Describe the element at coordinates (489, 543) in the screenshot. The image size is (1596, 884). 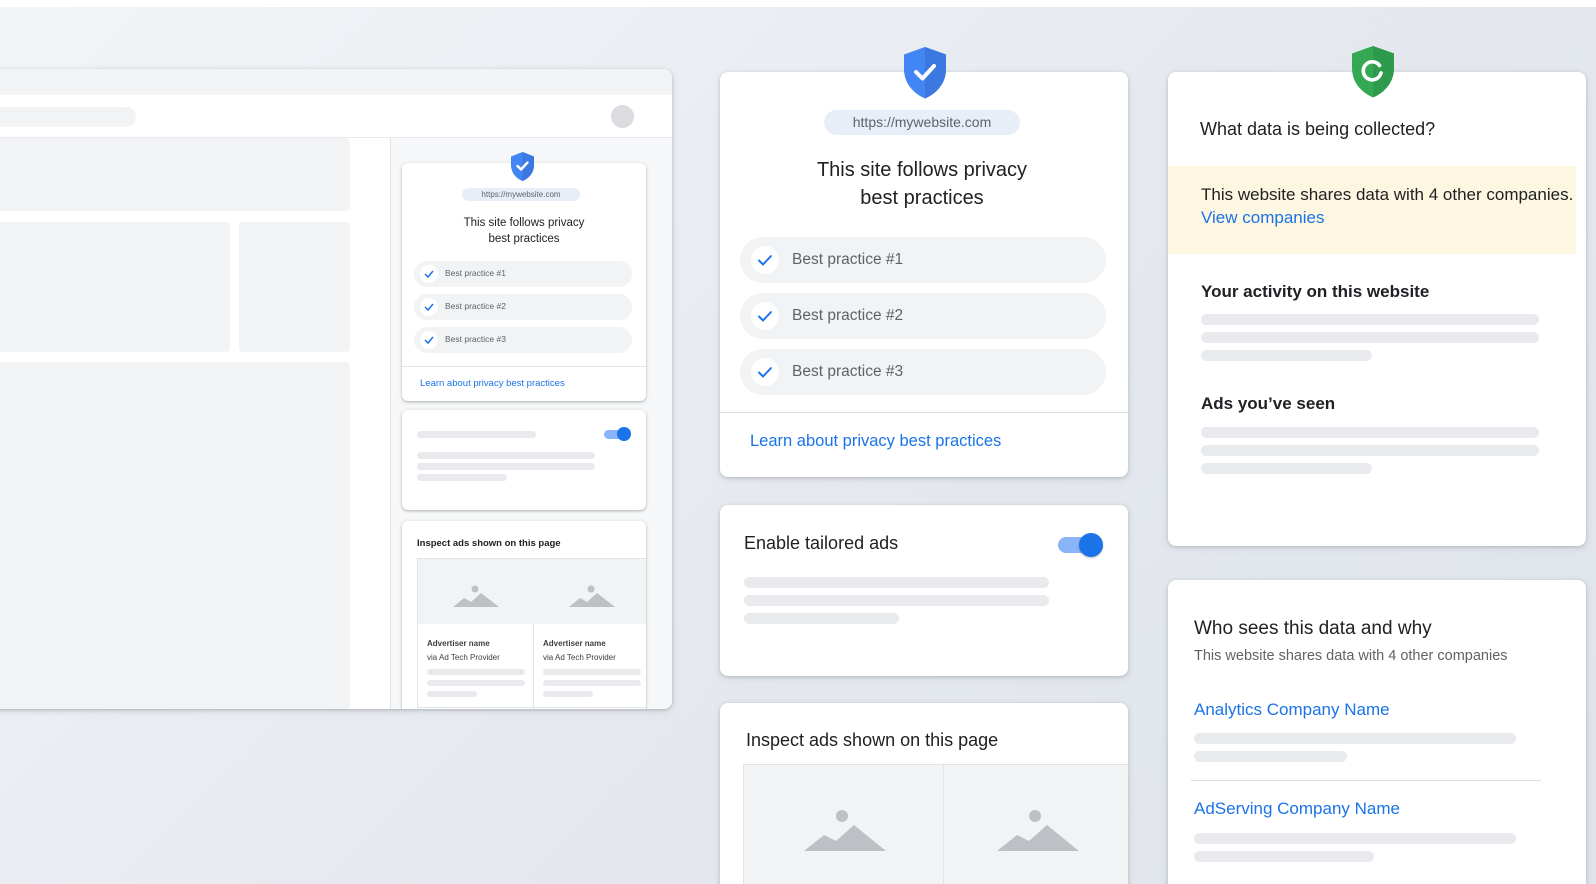
I see `inspect-ads-title: Inspect ads shown on this page` at that location.